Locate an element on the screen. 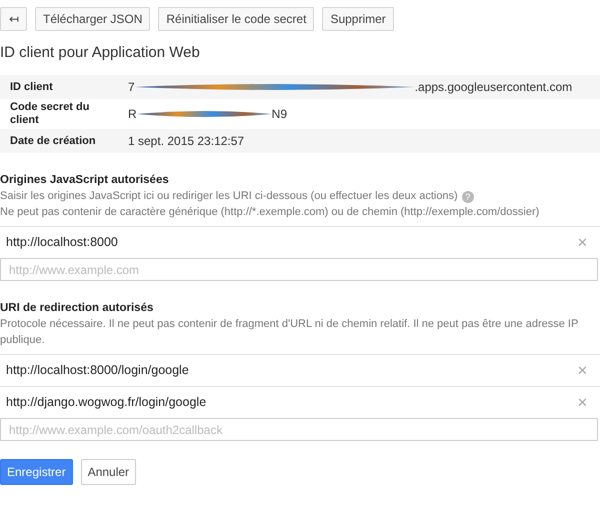  help-text: Protocole nécessaire. Il ne peut pas contenir de fragment d'URL ni de chemin relatif. Il ne peut pas être une adresse IP publique. is located at coordinates (289, 332).